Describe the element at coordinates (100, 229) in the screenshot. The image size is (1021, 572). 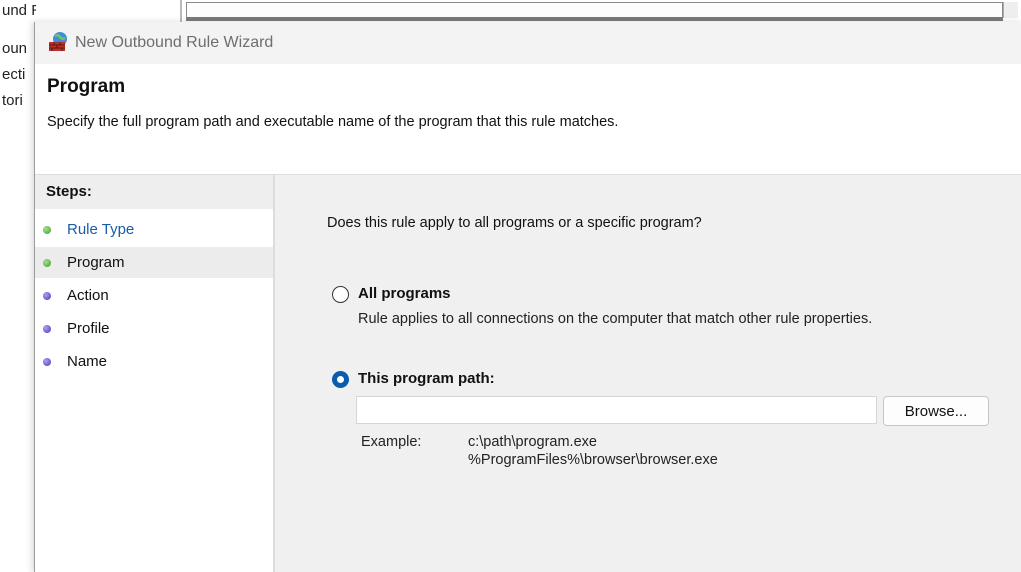
I see `step-label: Rule Type` at that location.